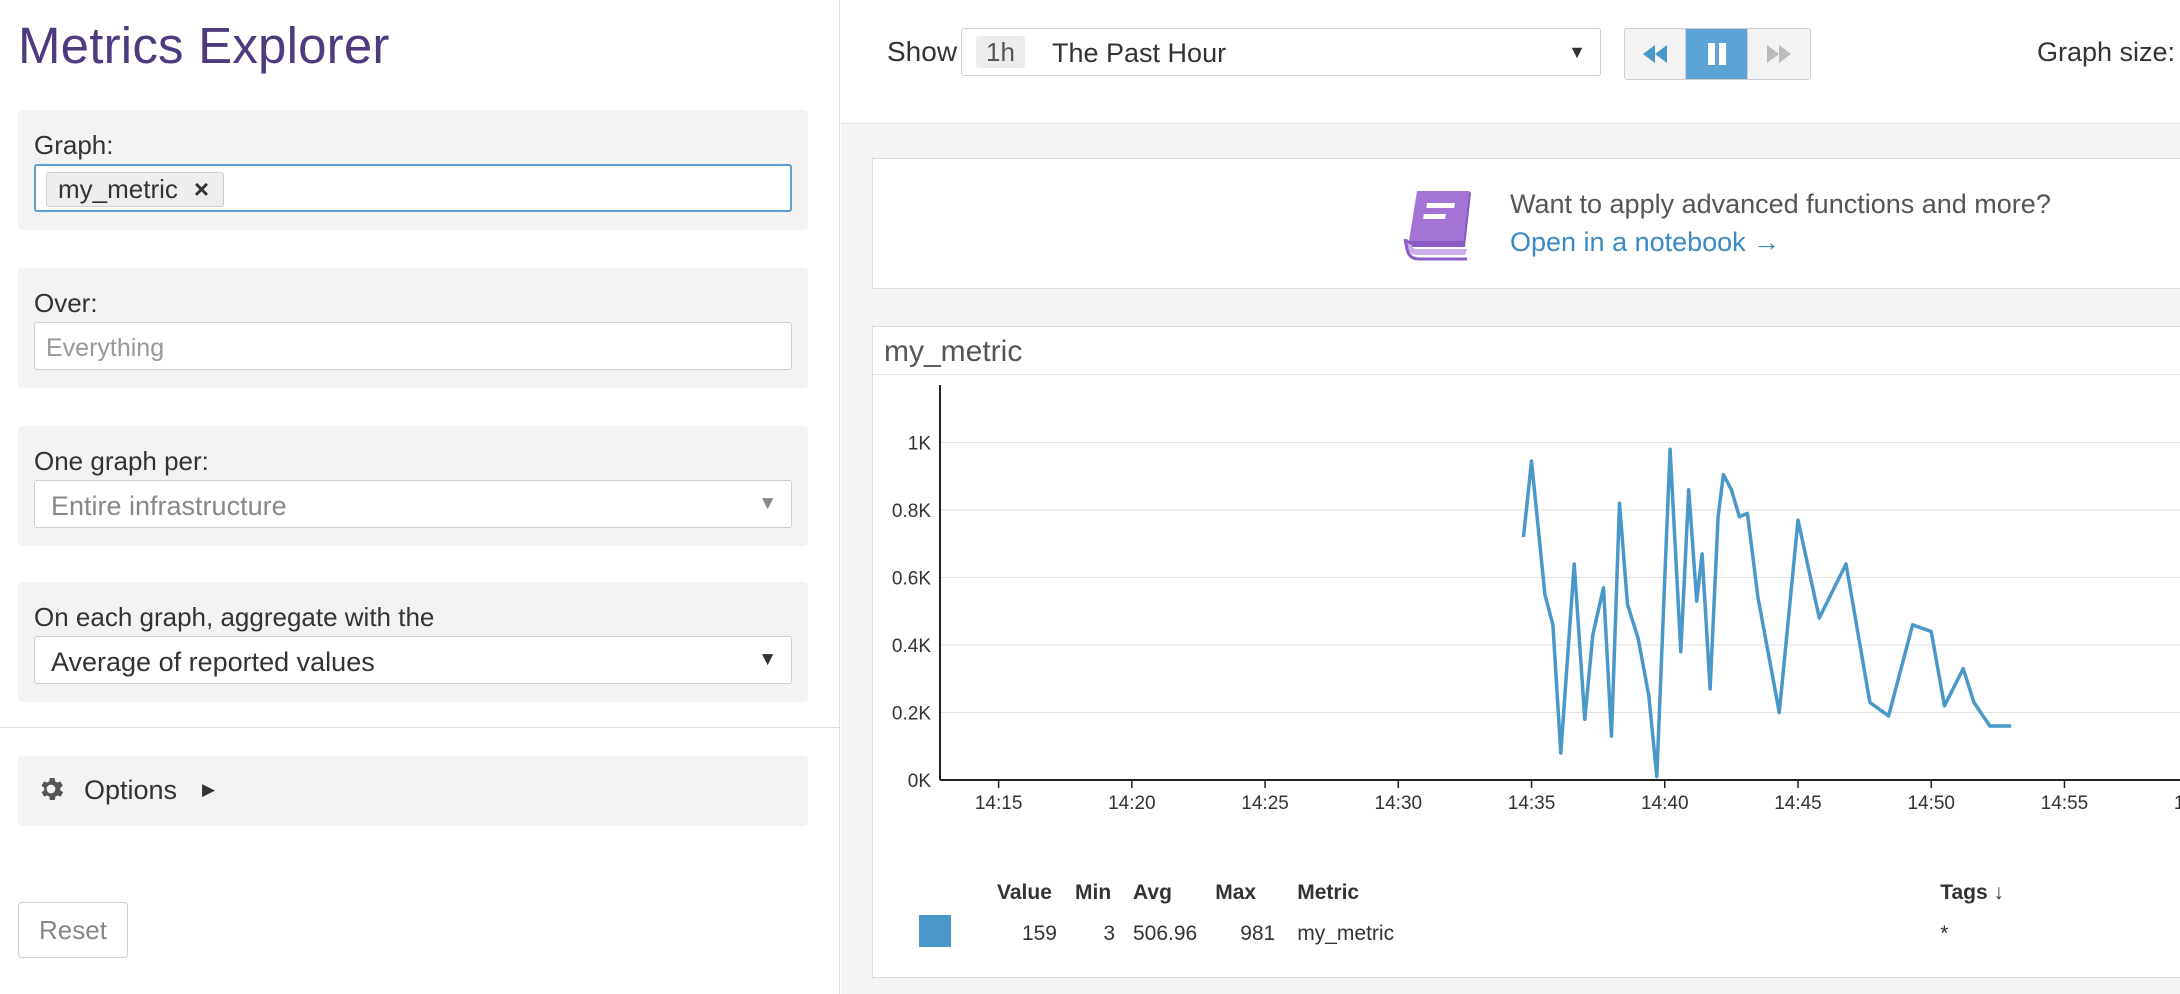 Image resolution: width=2180 pixels, height=994 pixels. Describe the element at coordinates (953, 351) in the screenshot. I see `graph-title: my_metric` at that location.